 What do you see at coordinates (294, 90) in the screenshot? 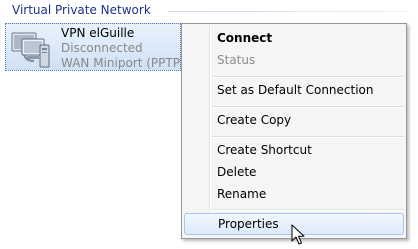
I see `menu-item-set-default: Set as Default Connection` at bounding box center [294, 90].